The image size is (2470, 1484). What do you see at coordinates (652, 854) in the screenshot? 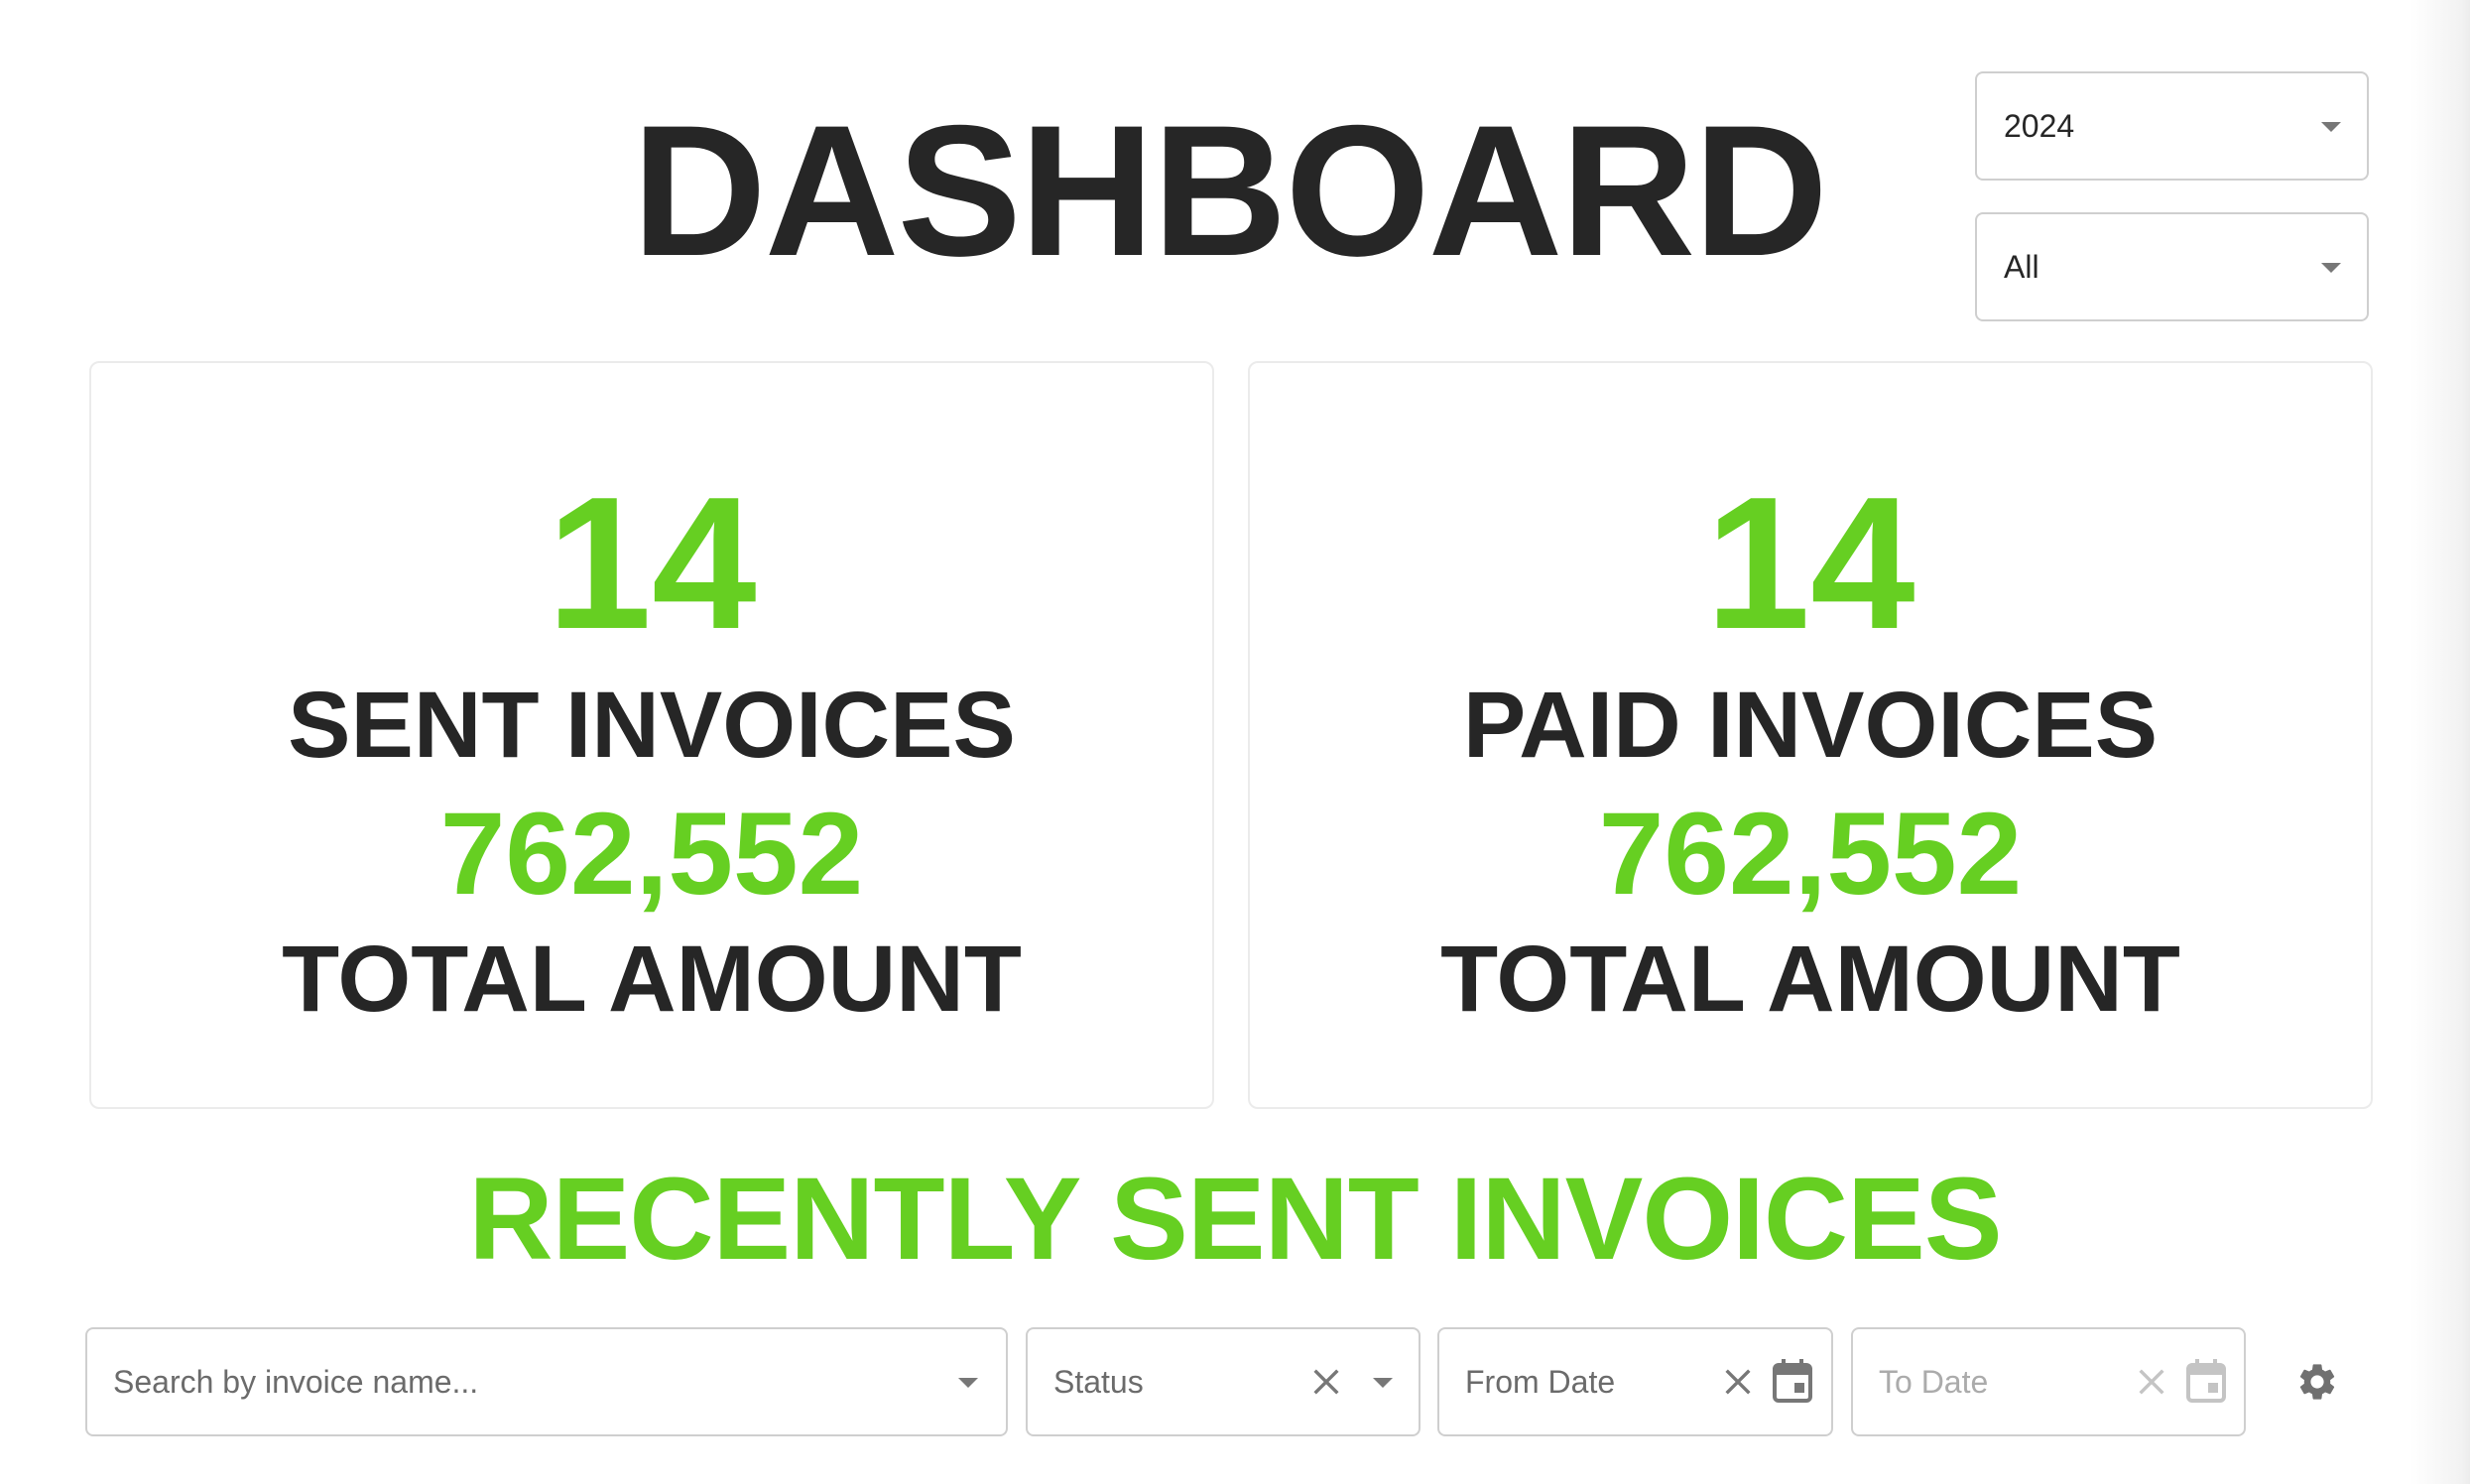
I see `sent-total-amount: 762,552` at bounding box center [652, 854].